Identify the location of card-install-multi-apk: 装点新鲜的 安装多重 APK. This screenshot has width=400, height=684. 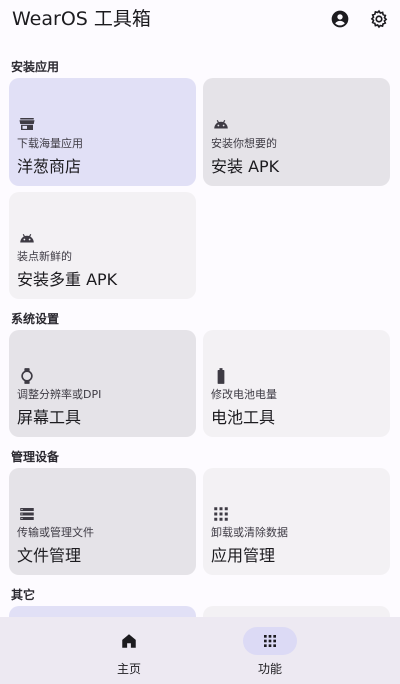
(102, 245).